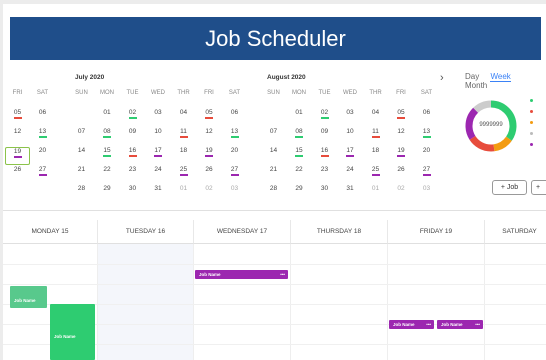  I want to click on tab-day: Day, so click(472, 76).